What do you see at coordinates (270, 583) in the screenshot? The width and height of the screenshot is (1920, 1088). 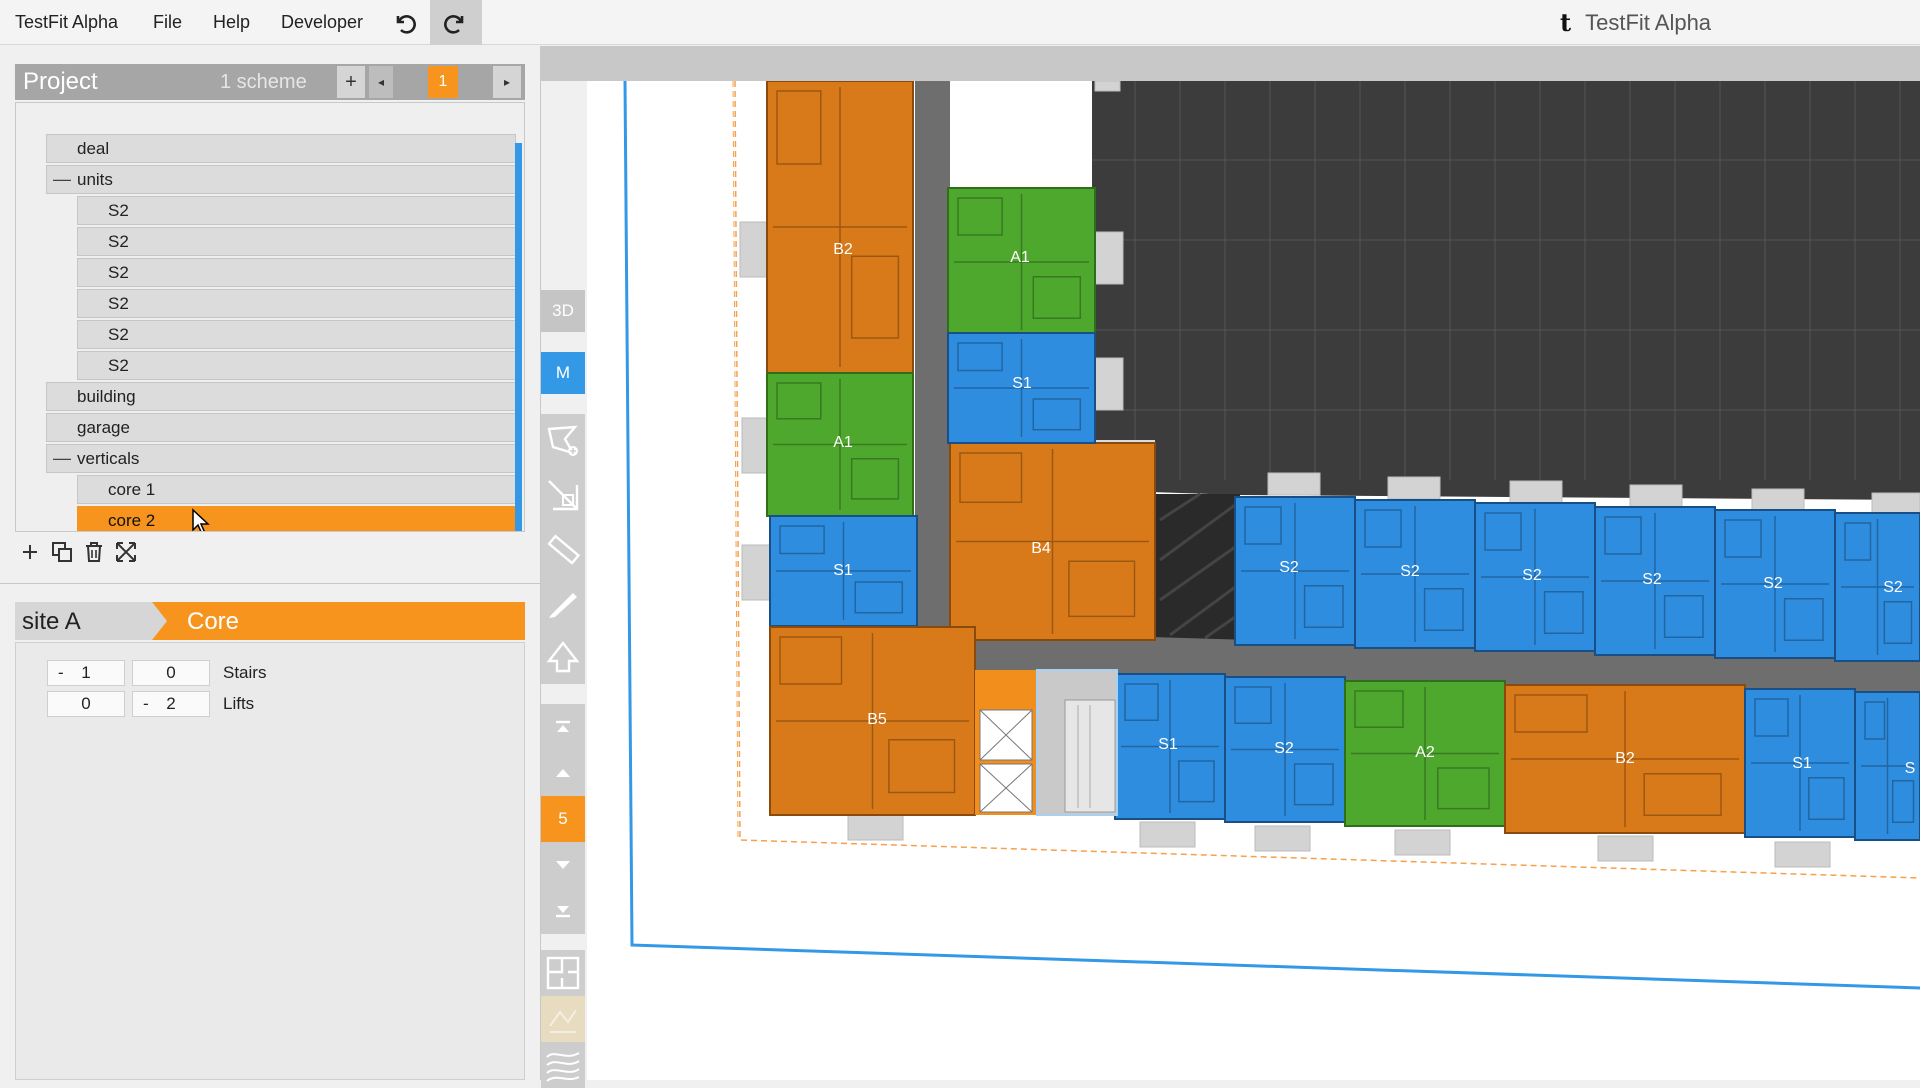 I see `panel-divider` at bounding box center [270, 583].